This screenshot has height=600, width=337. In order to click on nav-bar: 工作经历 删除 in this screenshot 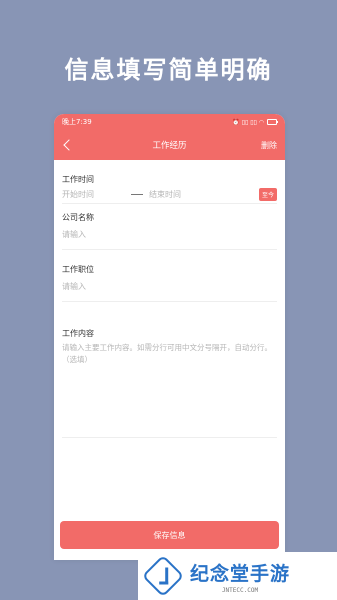, I will do `click(169, 145)`.